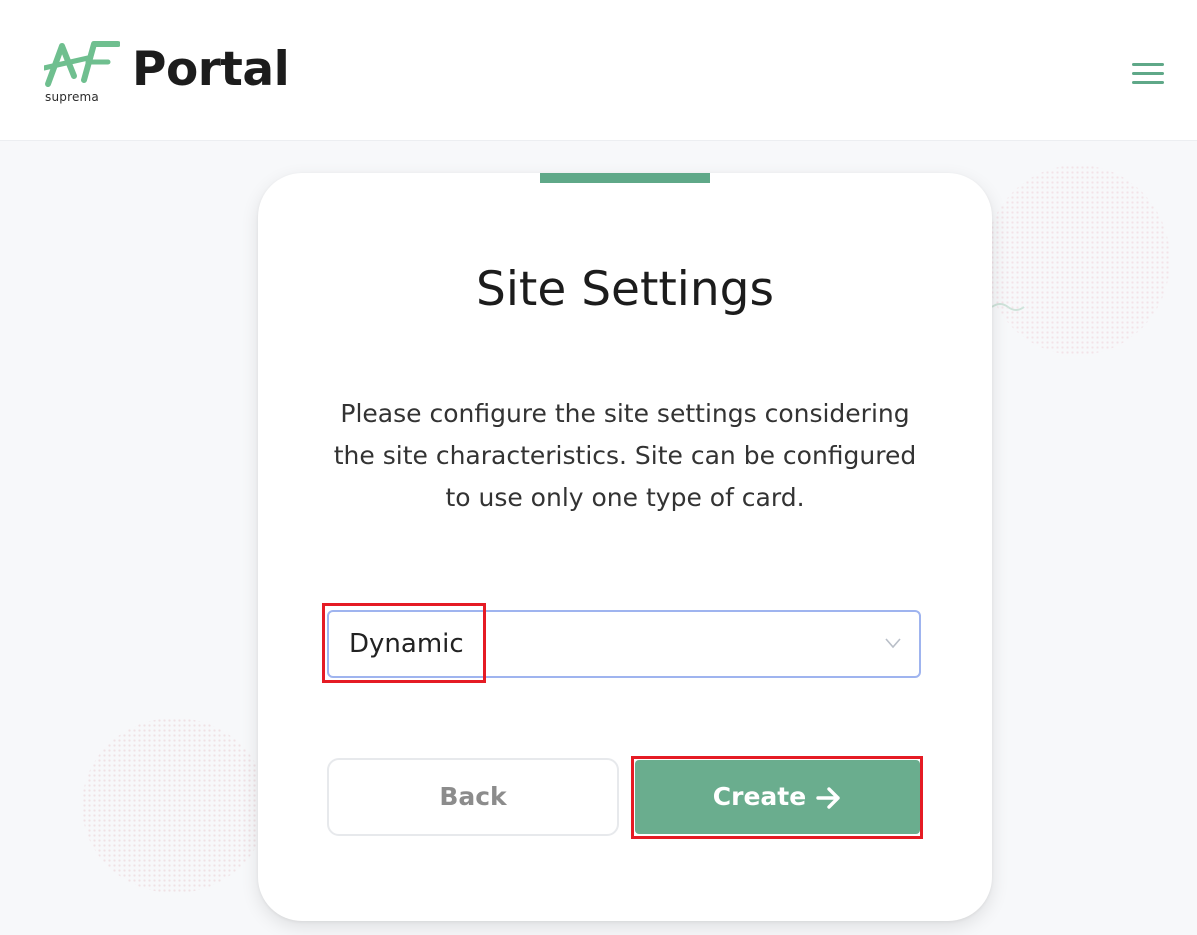  What do you see at coordinates (82, 64) in the screenshot?
I see `af-logo-icon` at bounding box center [82, 64].